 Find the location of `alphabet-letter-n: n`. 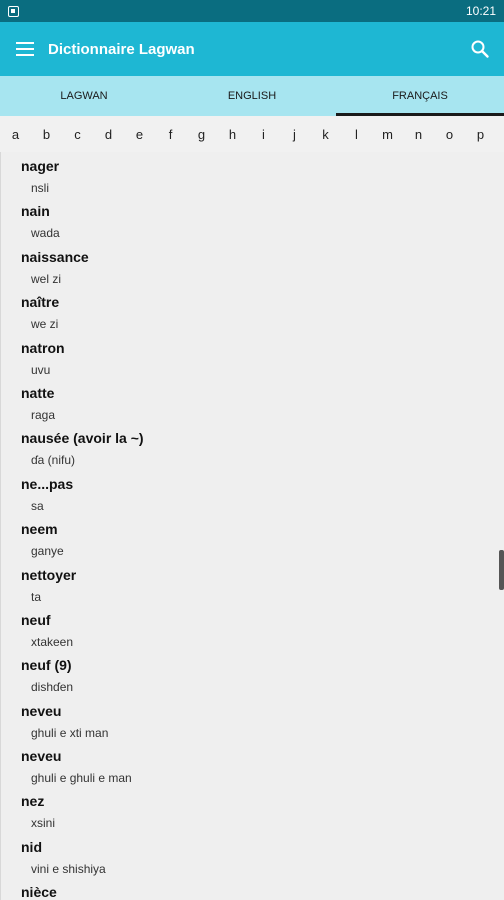

alphabet-letter-n: n is located at coordinates (418, 134).